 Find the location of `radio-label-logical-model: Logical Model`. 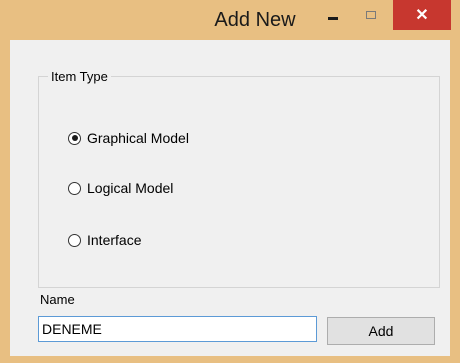

radio-label-logical-model: Logical Model is located at coordinates (130, 188).